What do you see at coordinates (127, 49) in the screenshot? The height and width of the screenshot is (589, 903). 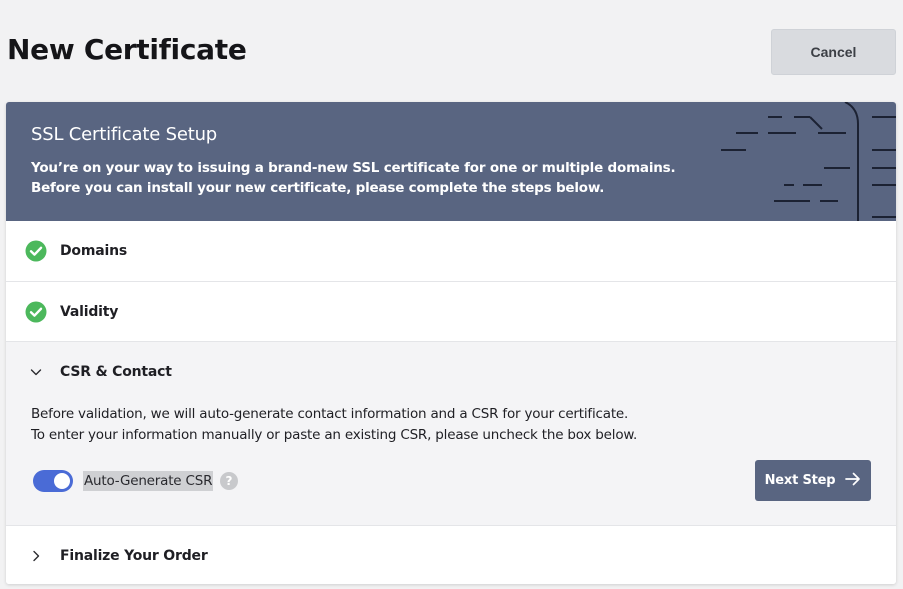 I see `page-title: New Certificate` at bounding box center [127, 49].